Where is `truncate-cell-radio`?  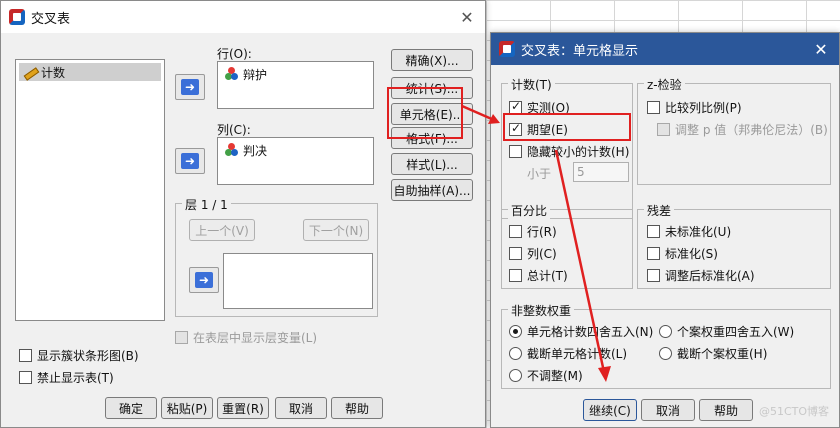 truncate-cell-radio is located at coordinates (515, 353).